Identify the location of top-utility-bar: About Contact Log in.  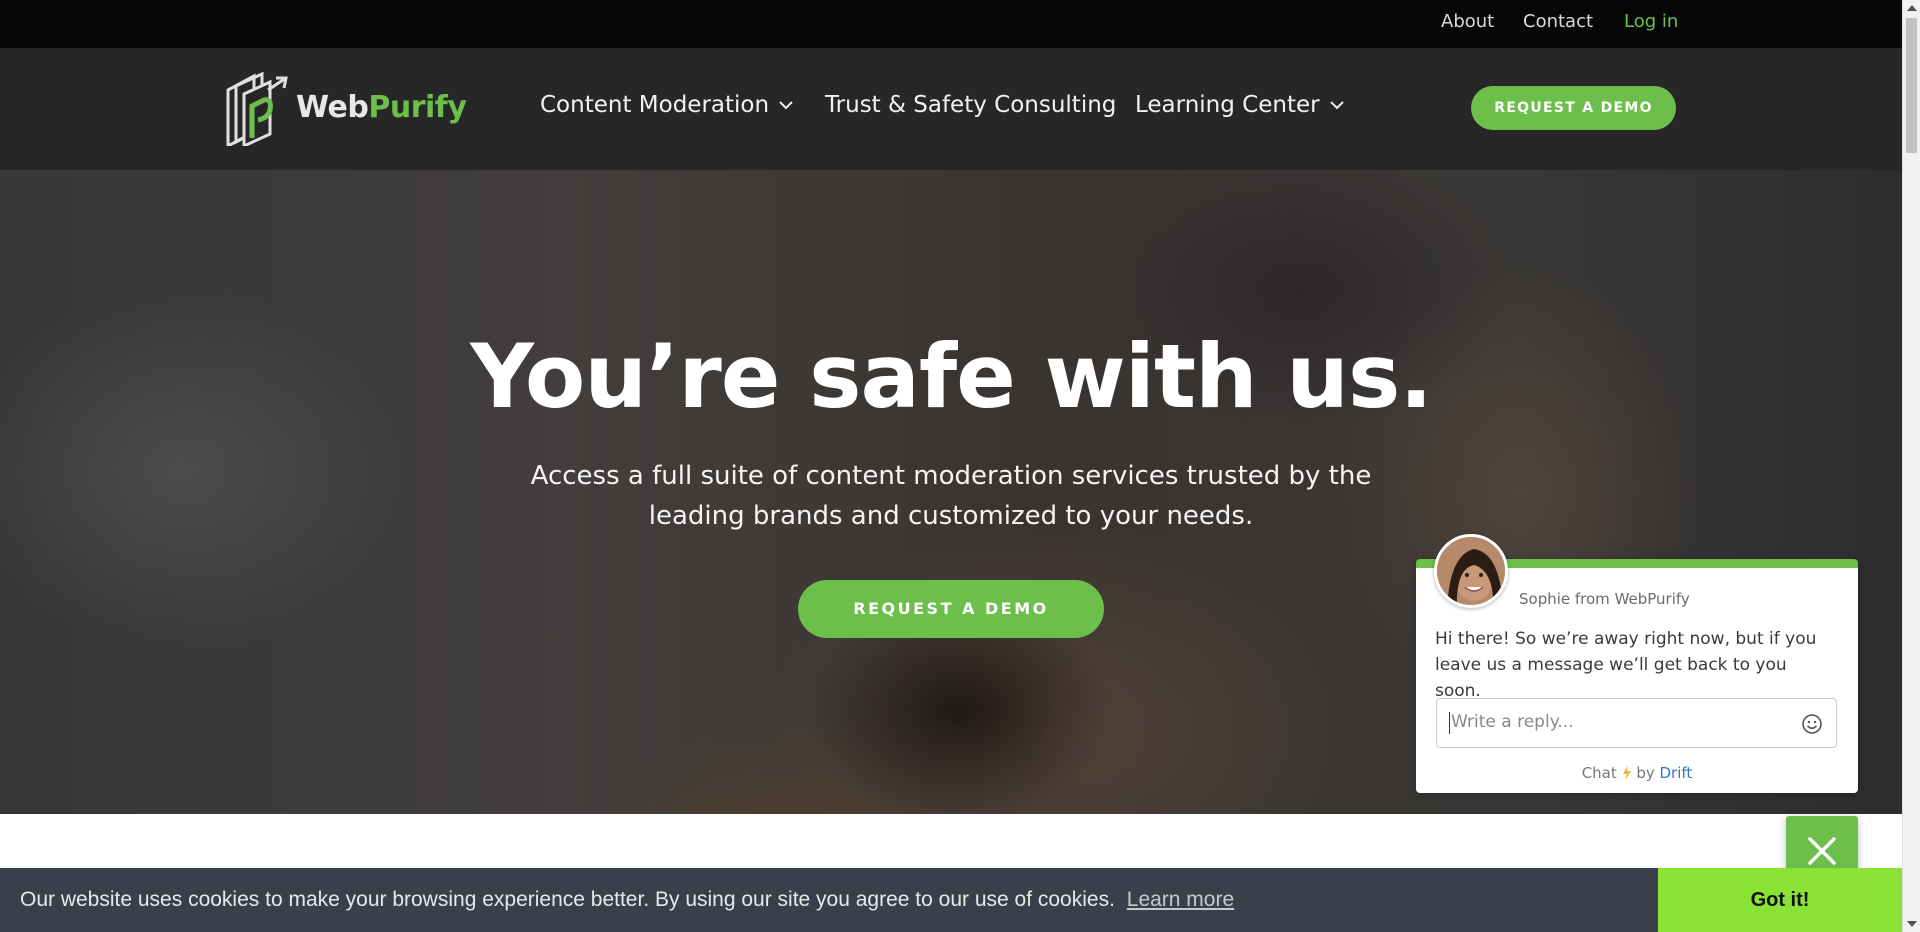
(951, 24).